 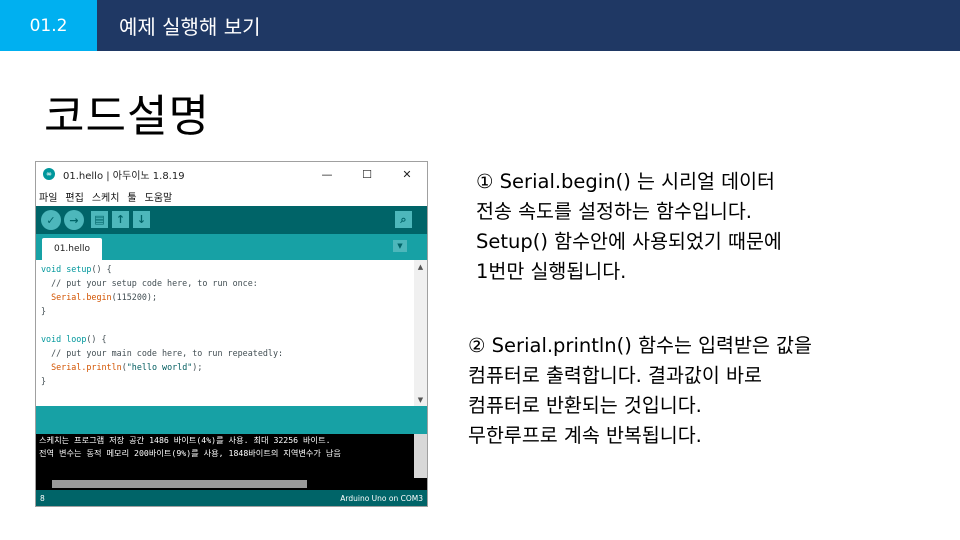 What do you see at coordinates (615, 375) in the screenshot?
I see `explanation-line: 컴퓨터로 출력합니다. 결과값이 바로` at bounding box center [615, 375].